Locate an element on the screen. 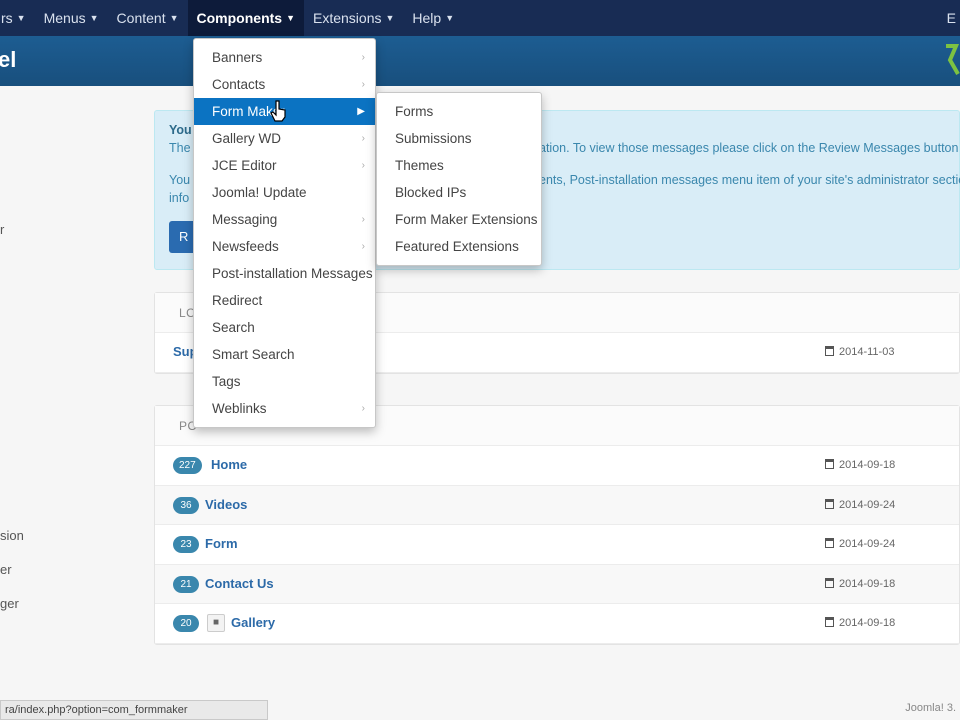  article-link: Videos is located at coordinates (226, 504).